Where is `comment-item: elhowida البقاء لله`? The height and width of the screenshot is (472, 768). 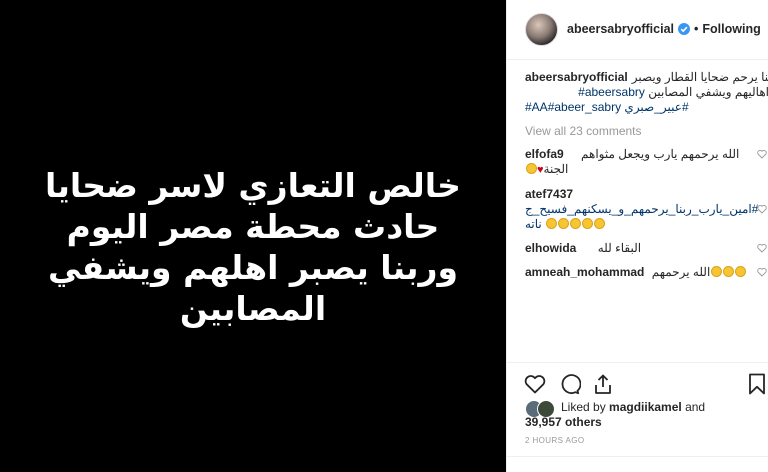
comment-item: elhowida البقاء لله is located at coordinates (646, 248).